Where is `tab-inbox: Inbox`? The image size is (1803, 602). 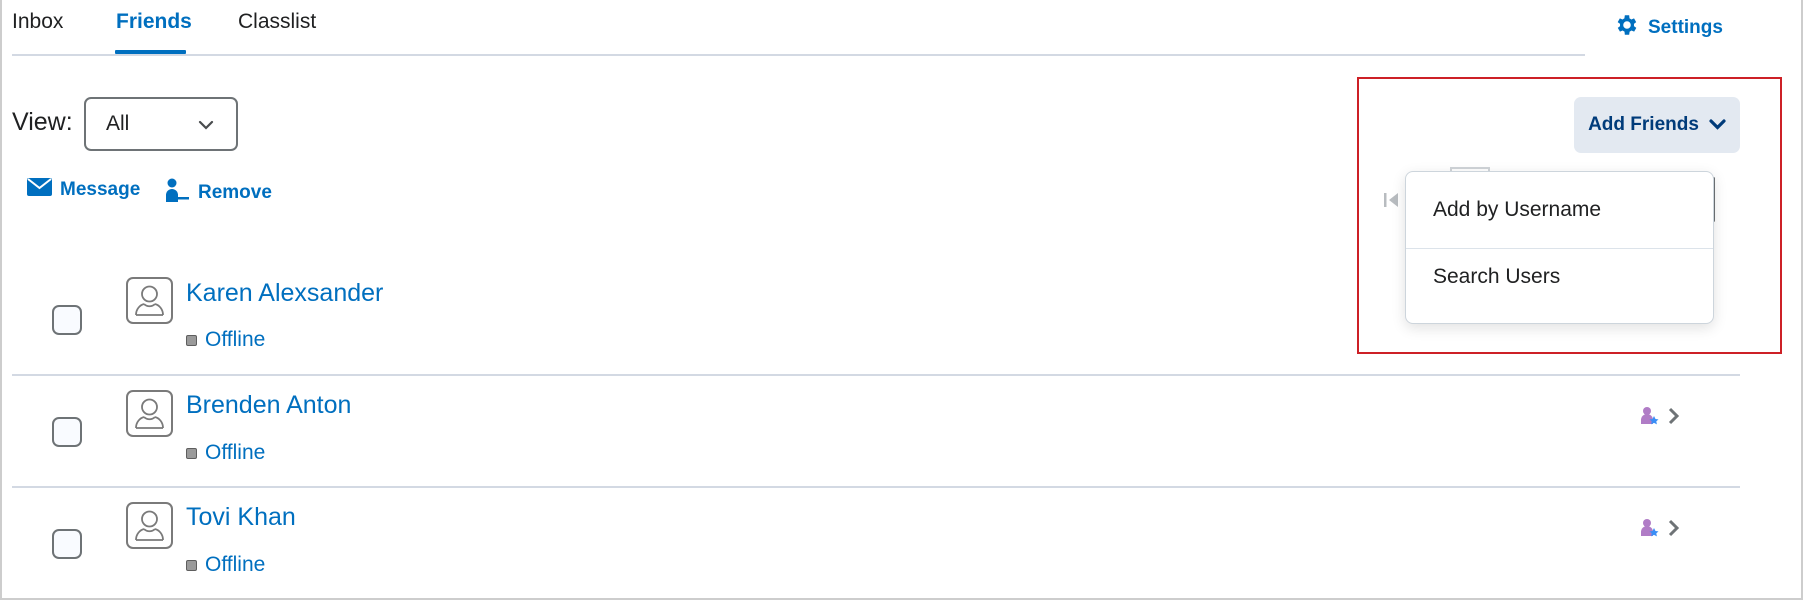
tab-inbox: Inbox is located at coordinates (37, 22).